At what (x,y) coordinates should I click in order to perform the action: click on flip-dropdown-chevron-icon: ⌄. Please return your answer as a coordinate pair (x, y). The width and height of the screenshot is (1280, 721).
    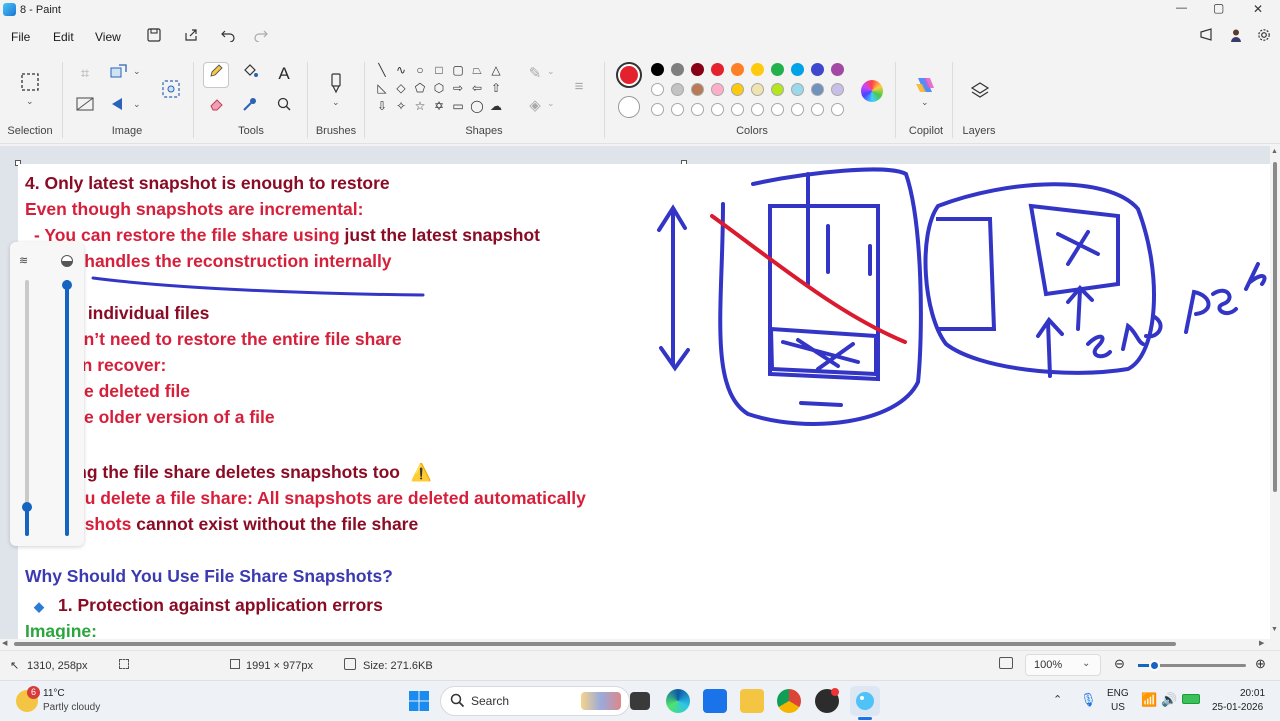
    Looking at the image, I should click on (137, 104).